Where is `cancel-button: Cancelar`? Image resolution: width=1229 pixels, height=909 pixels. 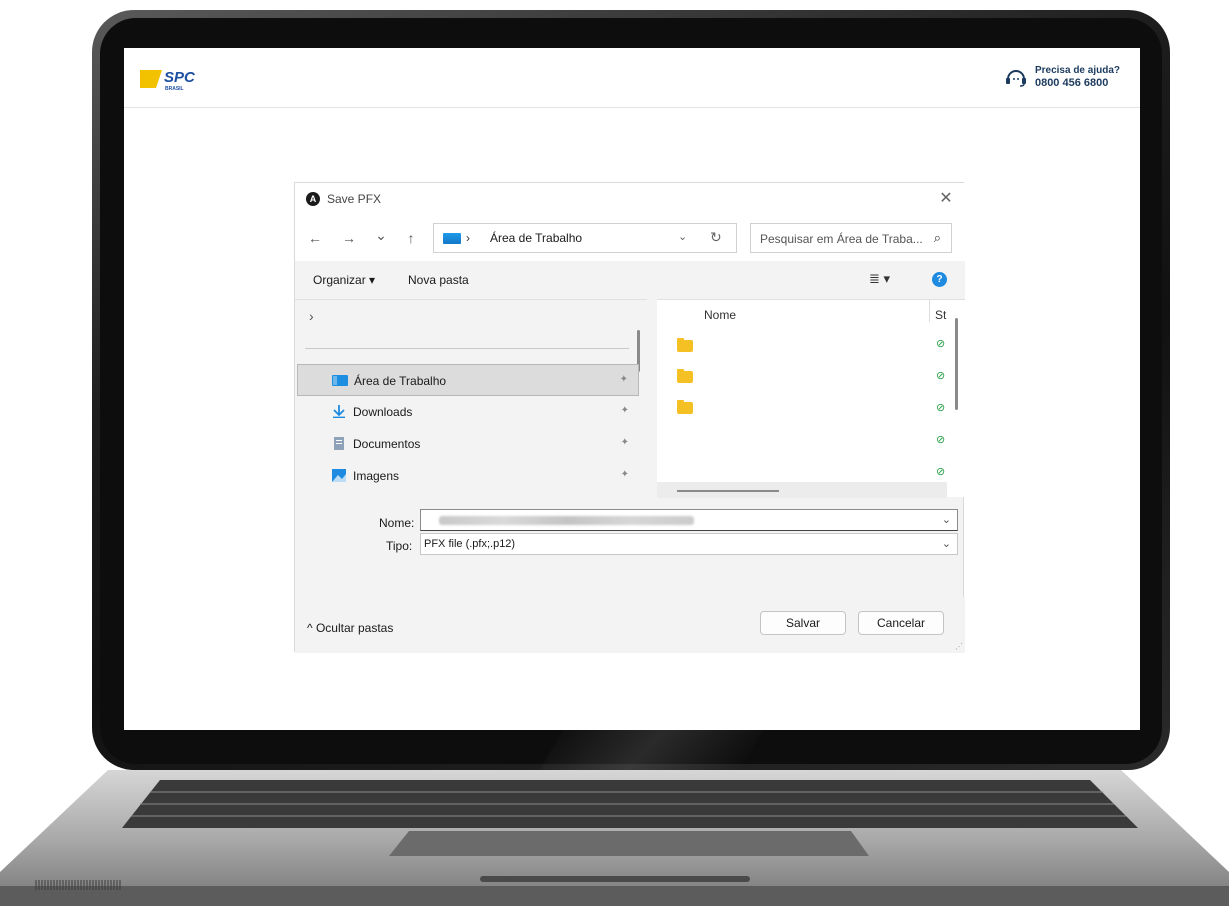 cancel-button: Cancelar is located at coordinates (901, 623).